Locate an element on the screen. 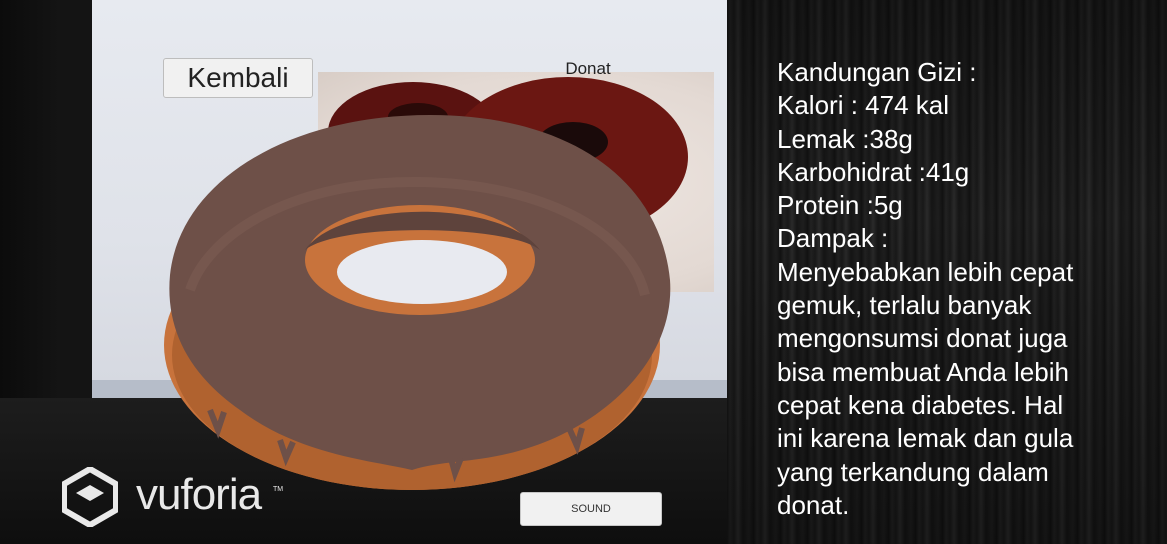 The height and width of the screenshot is (544, 1167). info-protein: Protein :5g is located at coordinates (840, 205).